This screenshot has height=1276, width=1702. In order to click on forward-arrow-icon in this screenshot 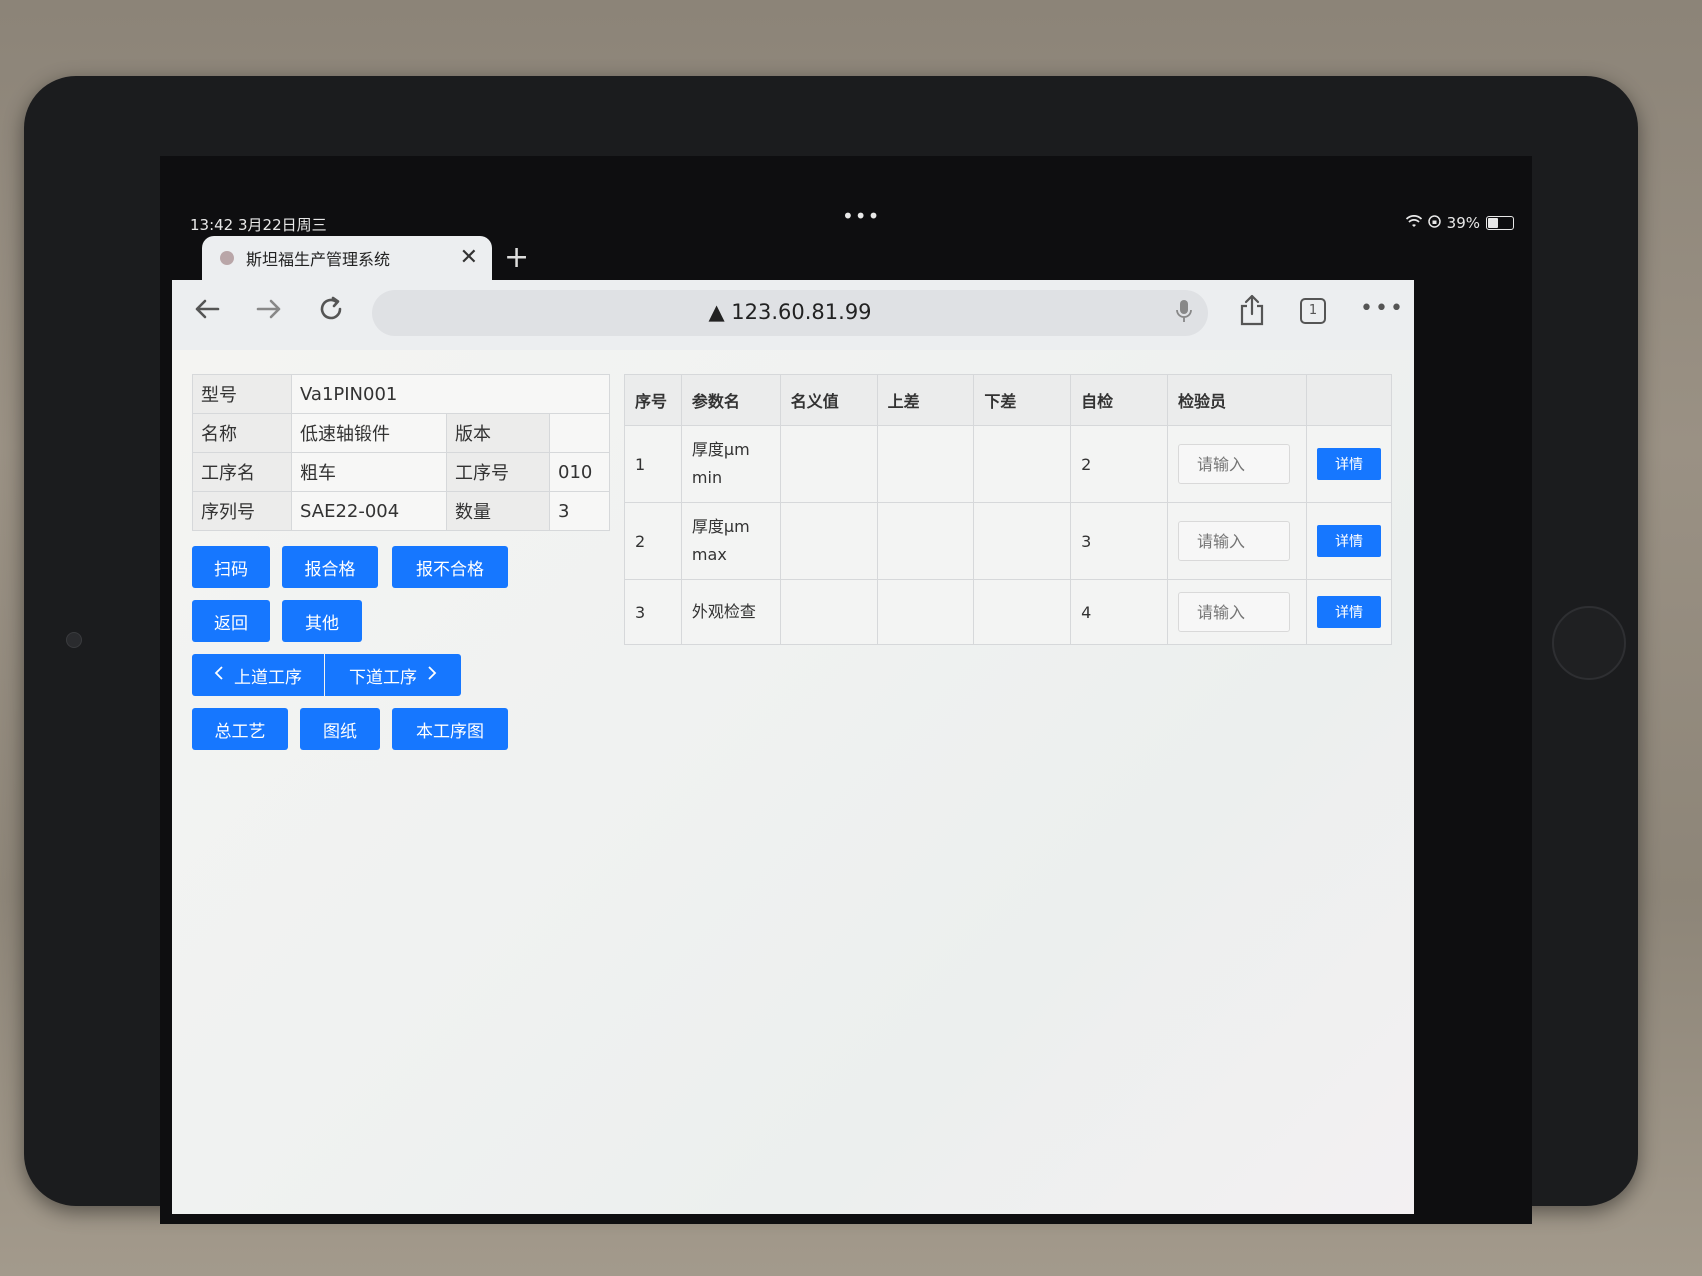, I will do `click(269, 313)`.